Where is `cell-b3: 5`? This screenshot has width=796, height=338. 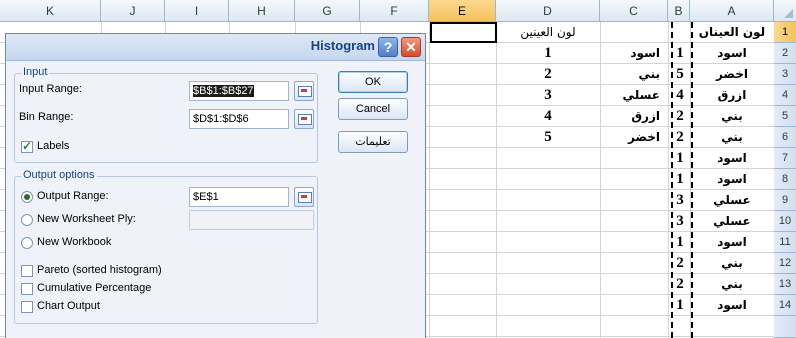 cell-b3: 5 is located at coordinates (680, 74).